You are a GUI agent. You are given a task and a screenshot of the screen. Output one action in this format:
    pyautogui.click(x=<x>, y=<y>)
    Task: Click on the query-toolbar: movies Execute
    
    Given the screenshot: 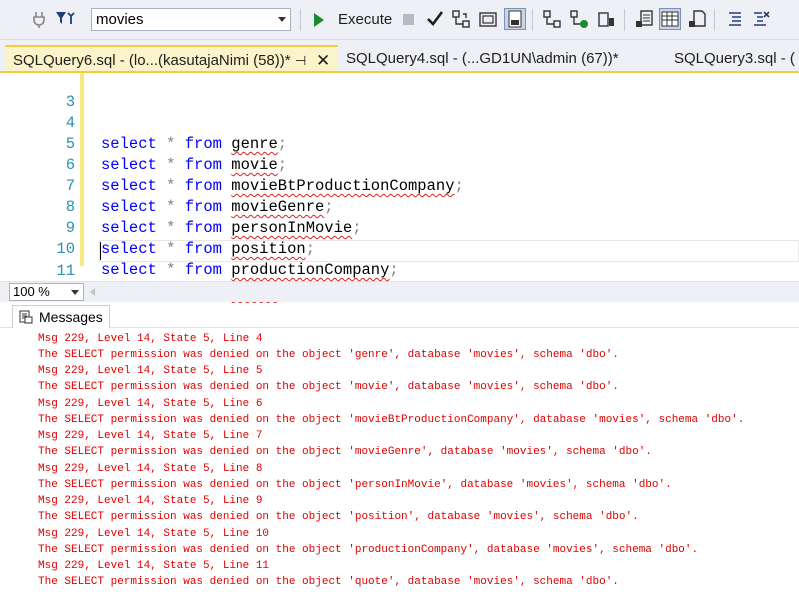 What is the action you would take?
    pyautogui.click(x=399, y=20)
    